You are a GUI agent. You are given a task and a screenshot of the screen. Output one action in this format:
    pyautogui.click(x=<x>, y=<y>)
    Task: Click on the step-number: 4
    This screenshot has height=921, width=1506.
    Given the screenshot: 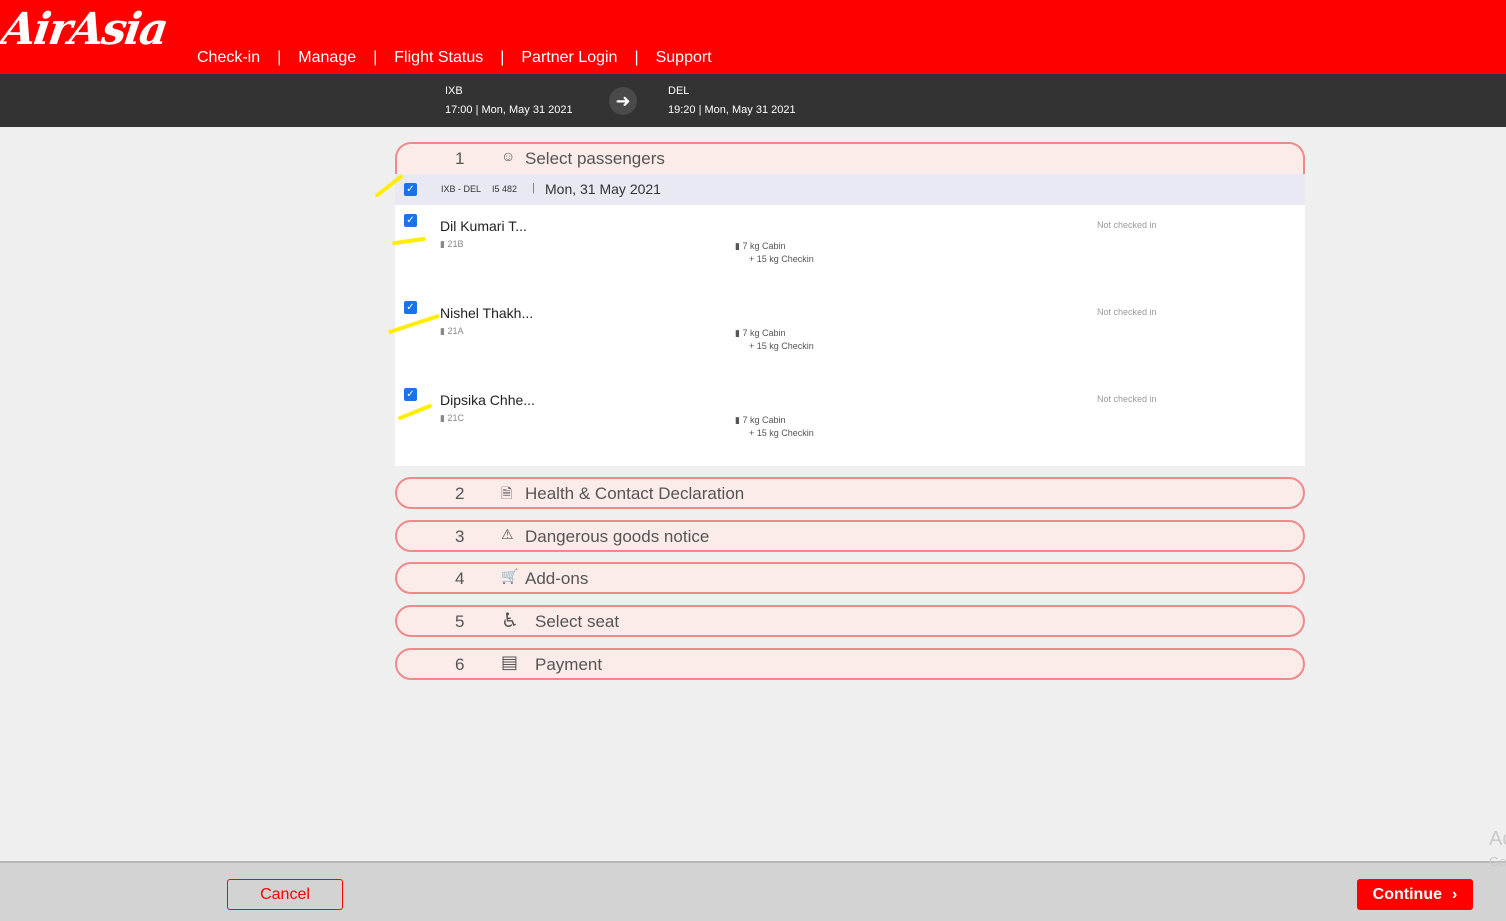 What is the action you would take?
    pyautogui.click(x=460, y=578)
    